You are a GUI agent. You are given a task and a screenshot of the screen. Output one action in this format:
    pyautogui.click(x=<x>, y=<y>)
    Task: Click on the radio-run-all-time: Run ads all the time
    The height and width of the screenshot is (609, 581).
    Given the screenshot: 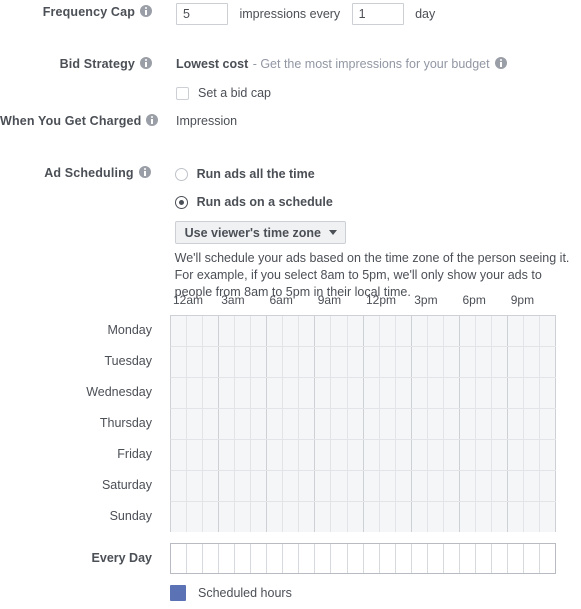 What is the action you would take?
    pyautogui.click(x=377, y=174)
    